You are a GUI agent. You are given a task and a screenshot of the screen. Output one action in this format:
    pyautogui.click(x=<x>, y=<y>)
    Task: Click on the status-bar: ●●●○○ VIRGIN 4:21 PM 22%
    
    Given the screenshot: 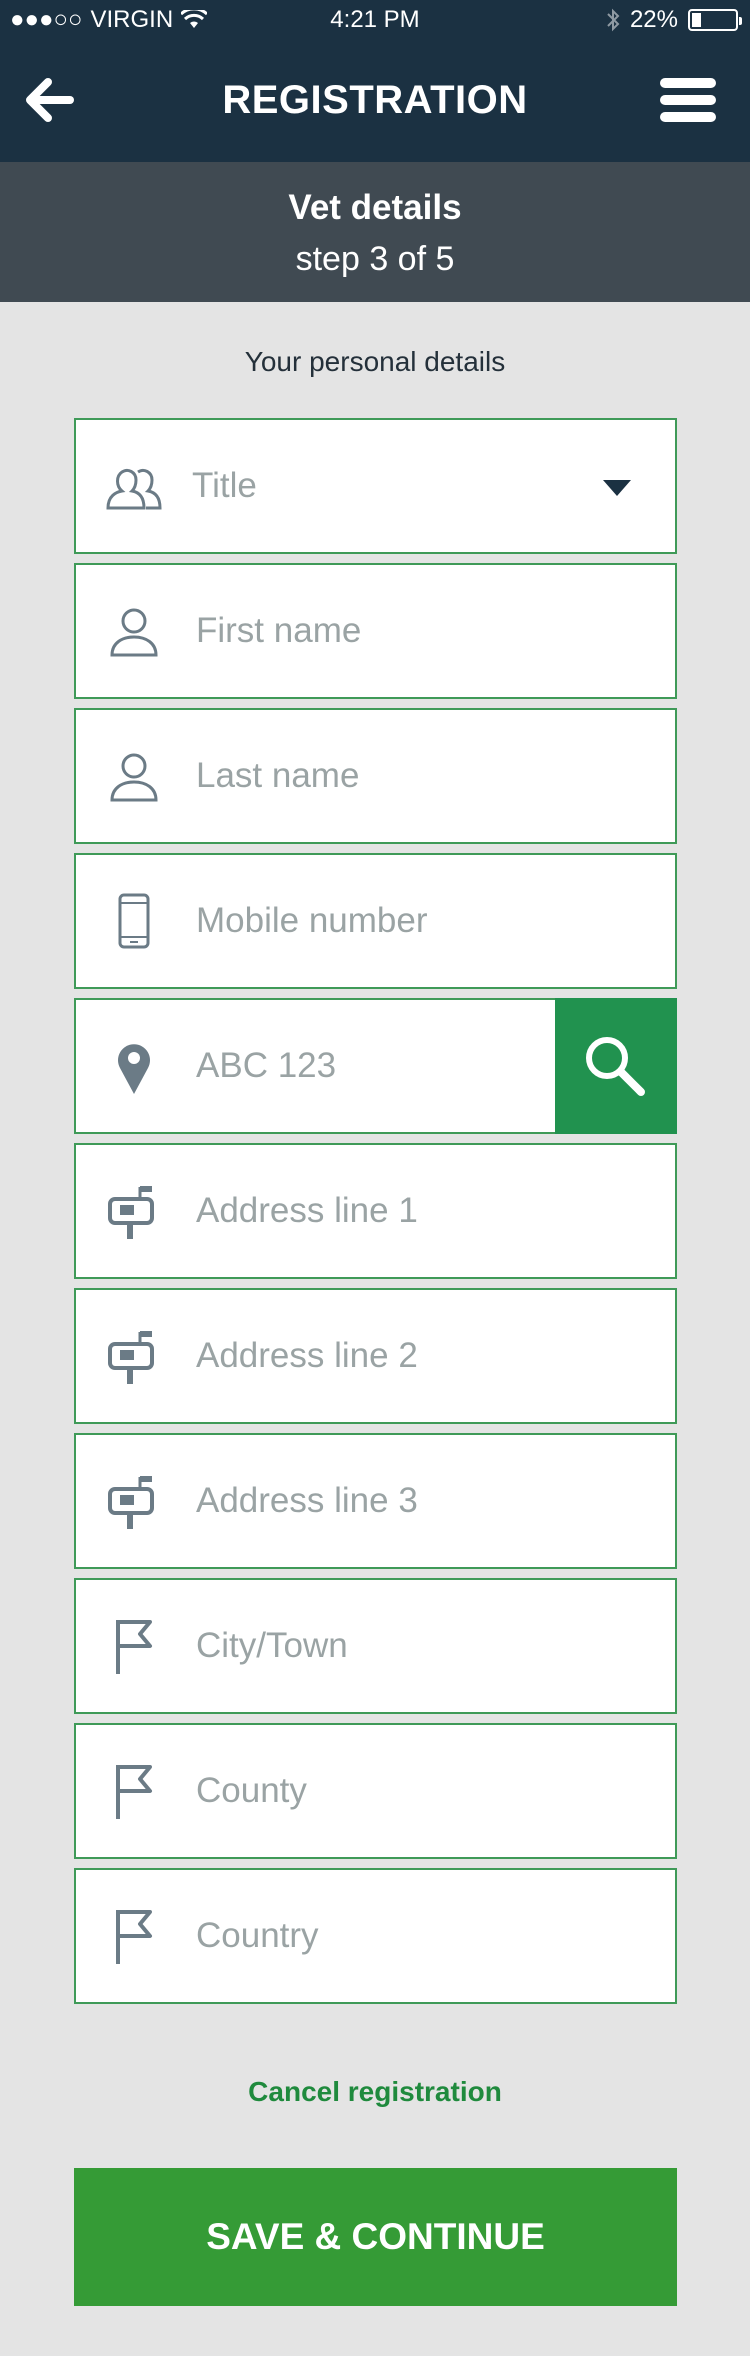 What is the action you would take?
    pyautogui.click(x=375, y=20)
    